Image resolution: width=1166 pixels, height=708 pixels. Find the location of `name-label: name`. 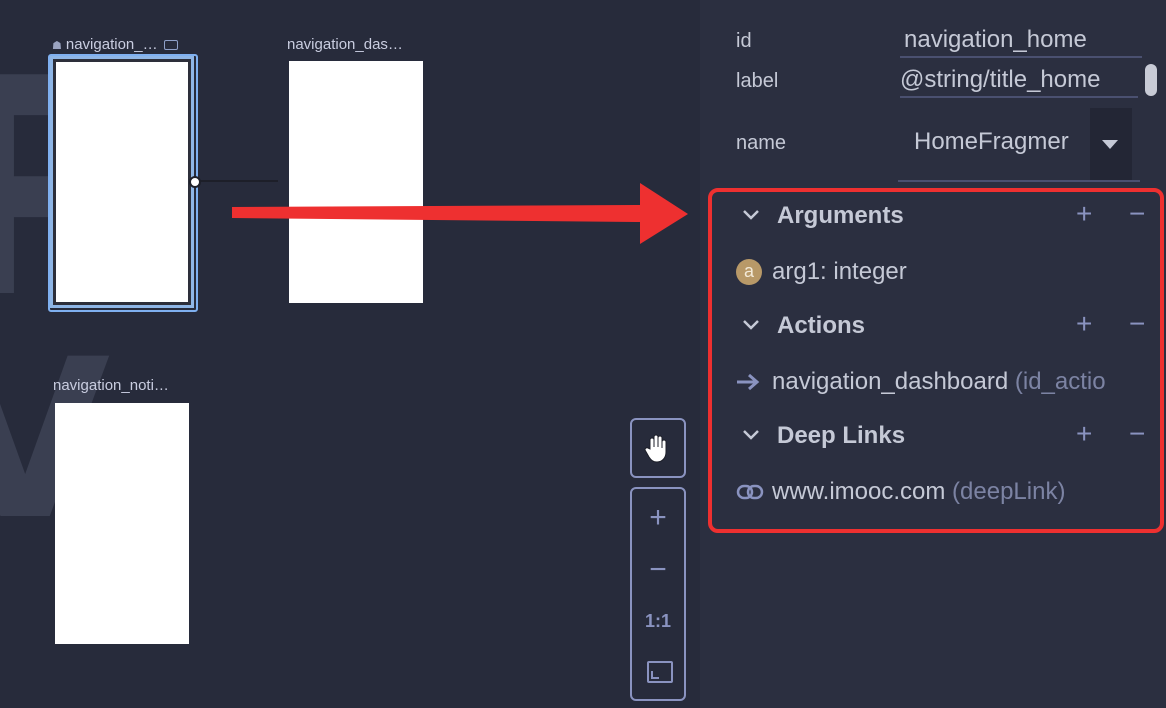

name-label: name is located at coordinates (761, 143).